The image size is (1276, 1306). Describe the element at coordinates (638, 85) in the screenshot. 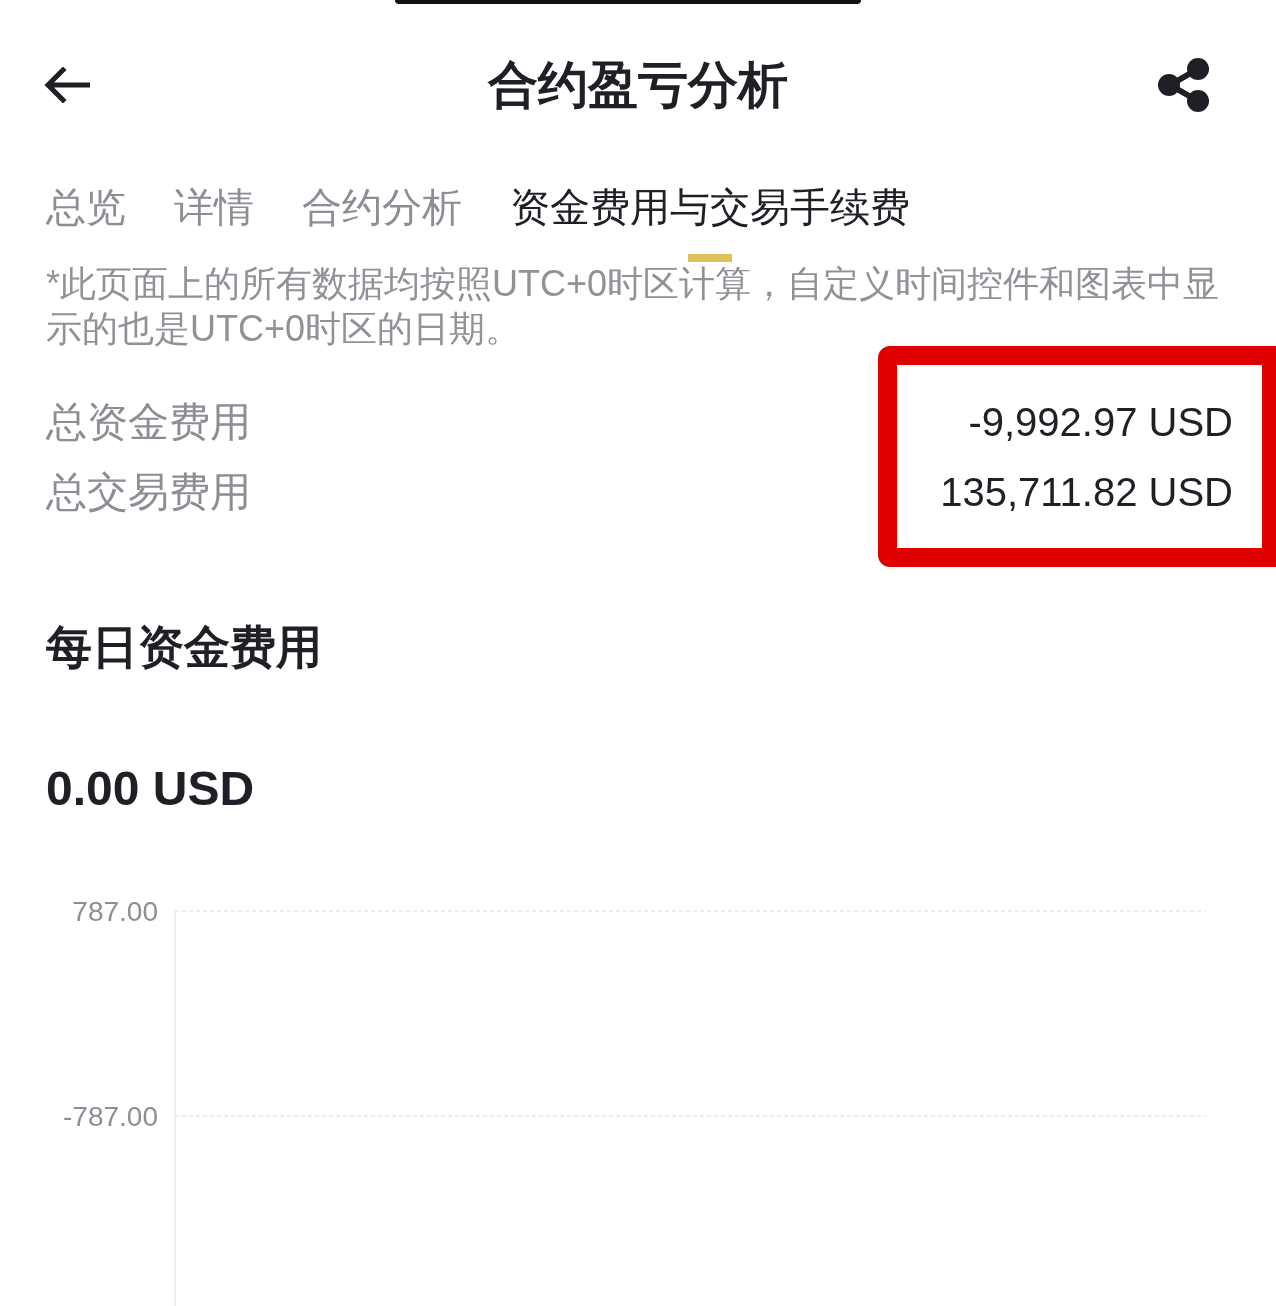

I see `page-title: 合约盈亏分析` at that location.